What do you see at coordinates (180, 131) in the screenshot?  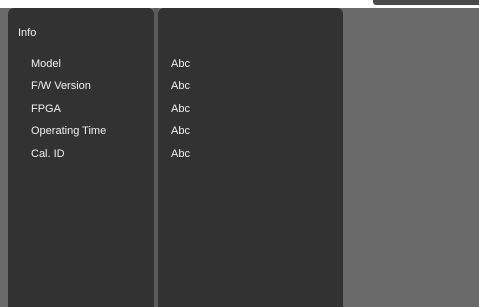 I see `operating-time-value: Abc` at bounding box center [180, 131].